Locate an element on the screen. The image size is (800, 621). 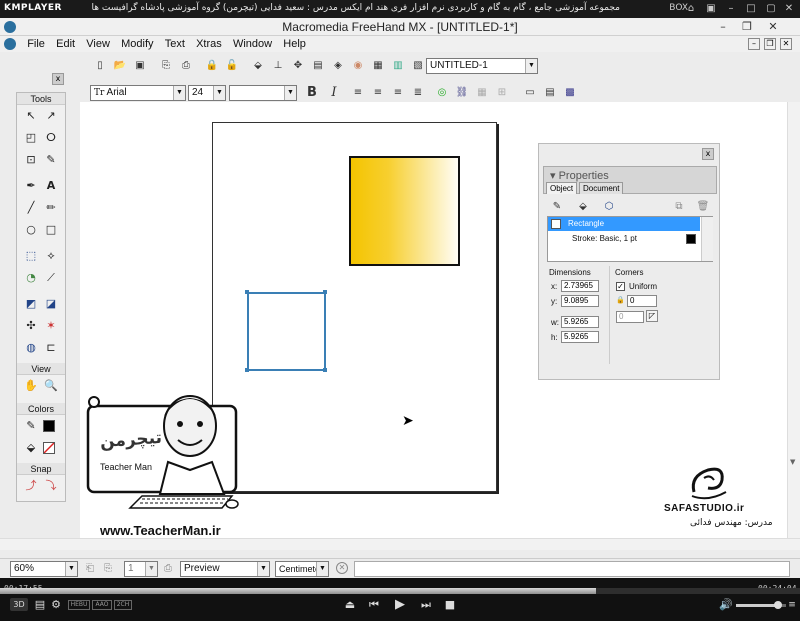
menu-icon: ▤ is located at coordinates (40, 605).